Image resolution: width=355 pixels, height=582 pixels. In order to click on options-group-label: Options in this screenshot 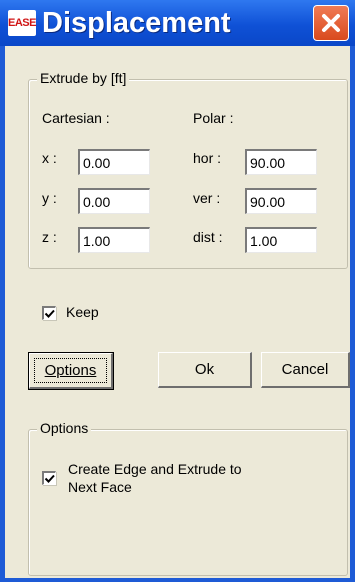, I will do `click(64, 428)`.